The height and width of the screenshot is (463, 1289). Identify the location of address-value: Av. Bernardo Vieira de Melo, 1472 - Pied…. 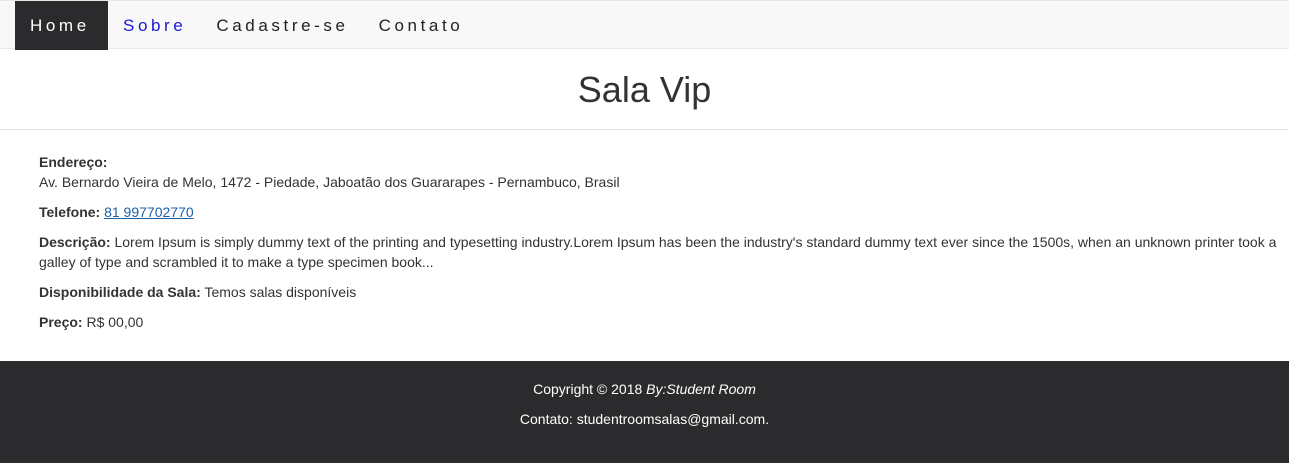
(329, 182).